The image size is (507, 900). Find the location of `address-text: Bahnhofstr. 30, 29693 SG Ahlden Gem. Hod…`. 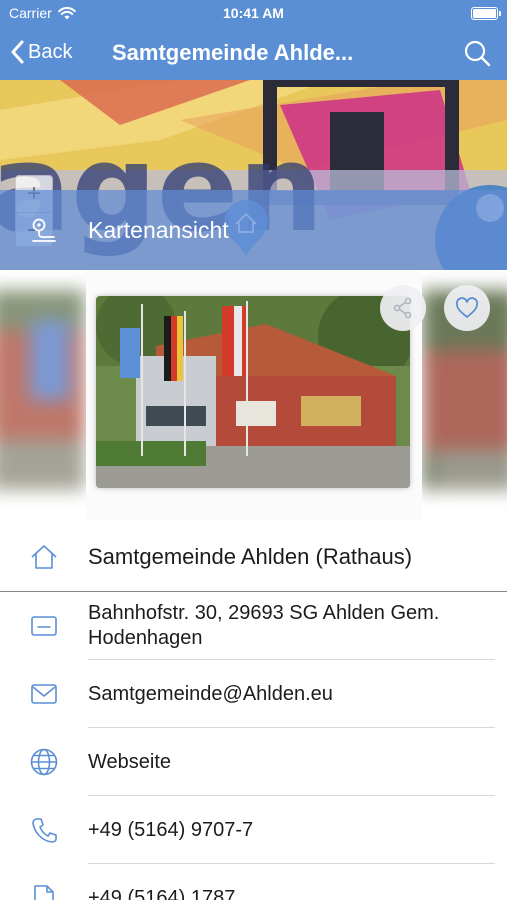

address-text: Bahnhofstr. 30, 29693 SG Ahlden Gem. Hod… is located at coordinates (264, 625).